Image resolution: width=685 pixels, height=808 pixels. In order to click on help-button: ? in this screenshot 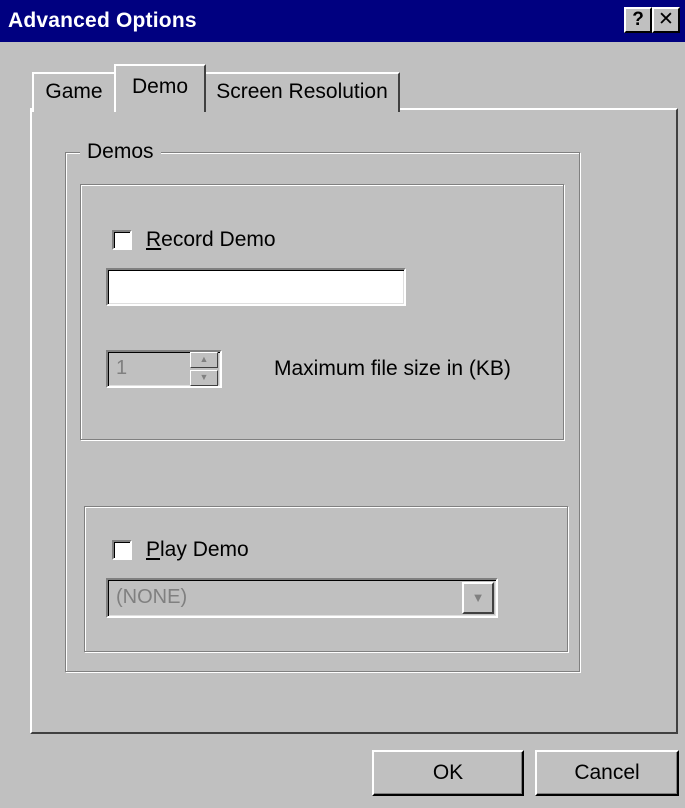, I will do `click(638, 20)`.